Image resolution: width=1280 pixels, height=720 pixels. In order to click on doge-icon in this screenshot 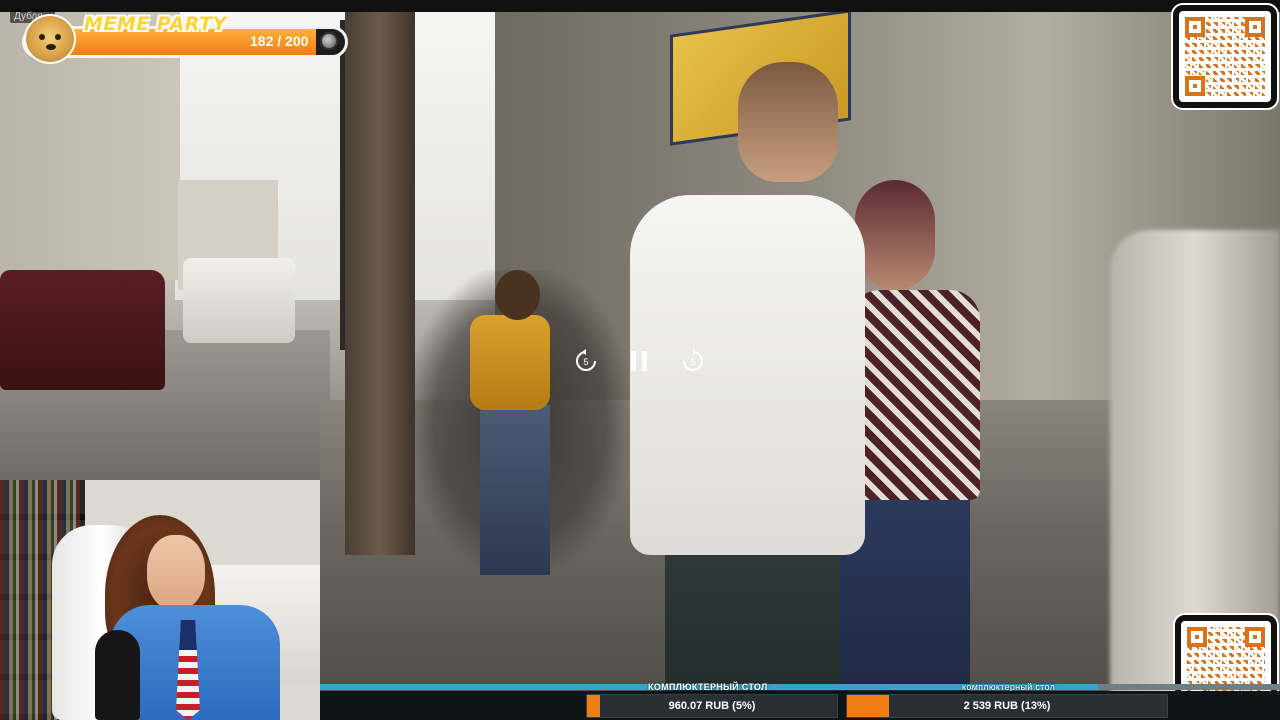, I will do `click(50, 39)`.